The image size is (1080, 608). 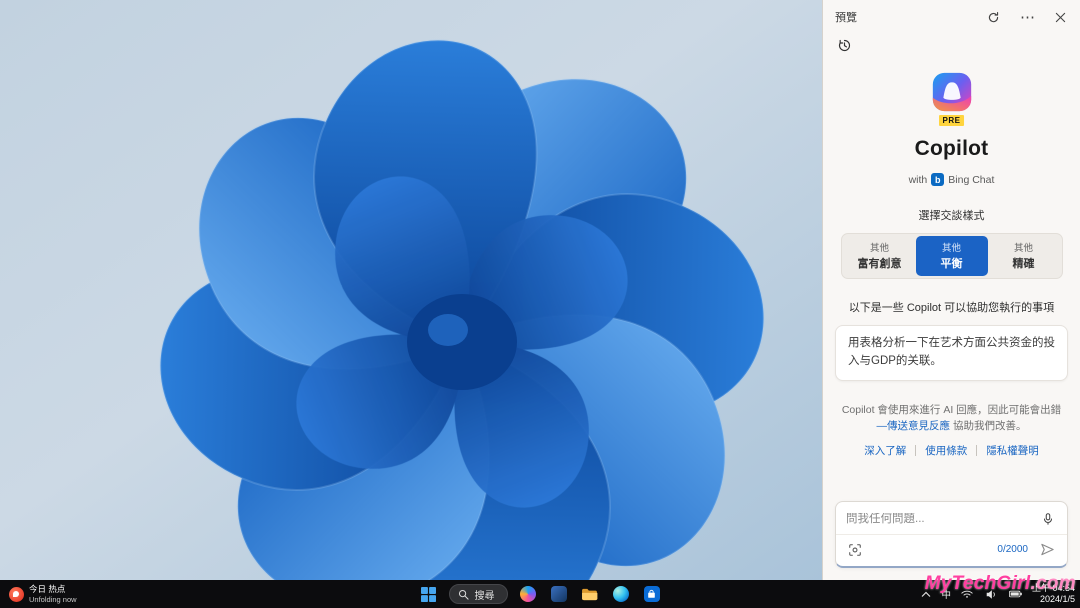 I want to click on close-button, so click(x=1060, y=17).